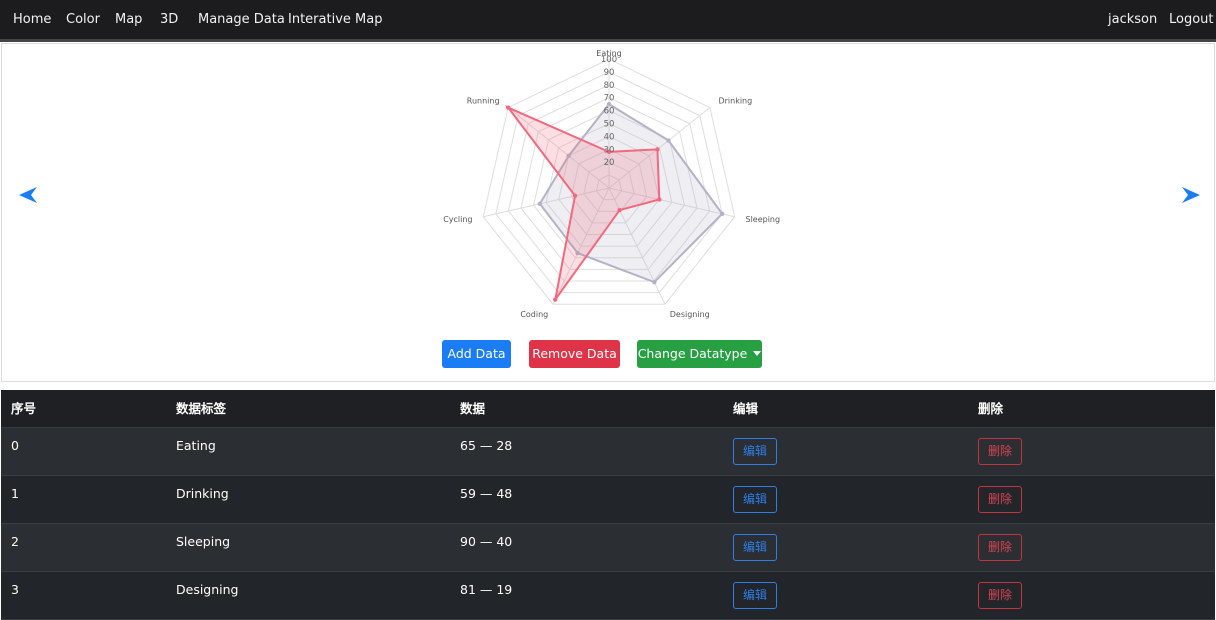  I want to click on table-row: 3 Designing 81 — 19 编辑 删除, so click(608, 596).